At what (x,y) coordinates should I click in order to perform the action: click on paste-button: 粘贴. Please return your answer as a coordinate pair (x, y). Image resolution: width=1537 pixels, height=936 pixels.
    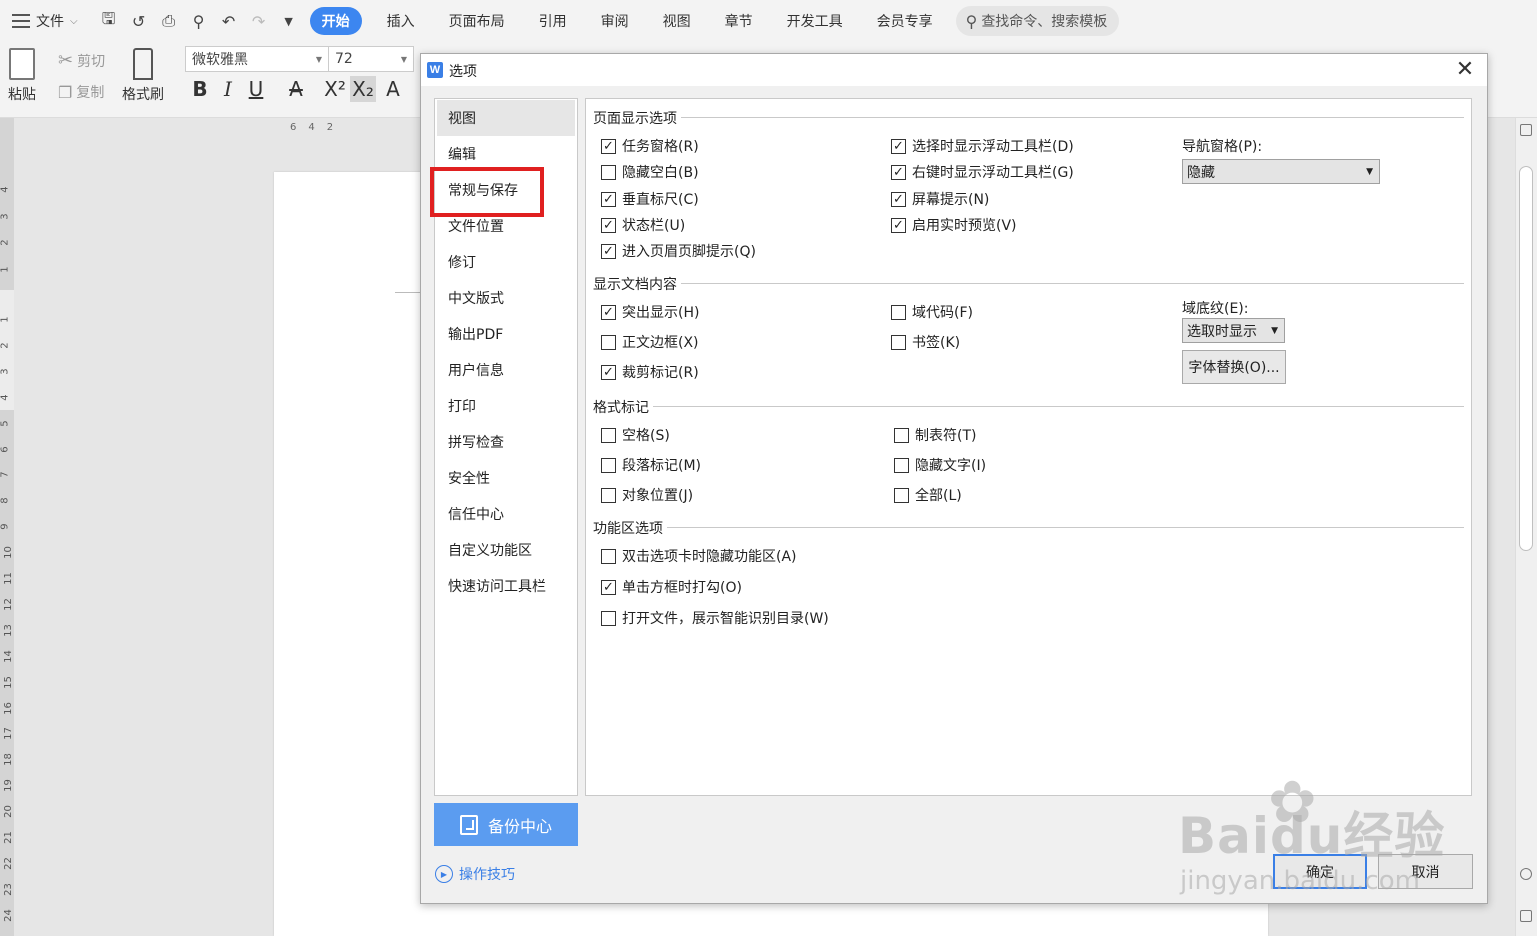
    Looking at the image, I should click on (22, 76).